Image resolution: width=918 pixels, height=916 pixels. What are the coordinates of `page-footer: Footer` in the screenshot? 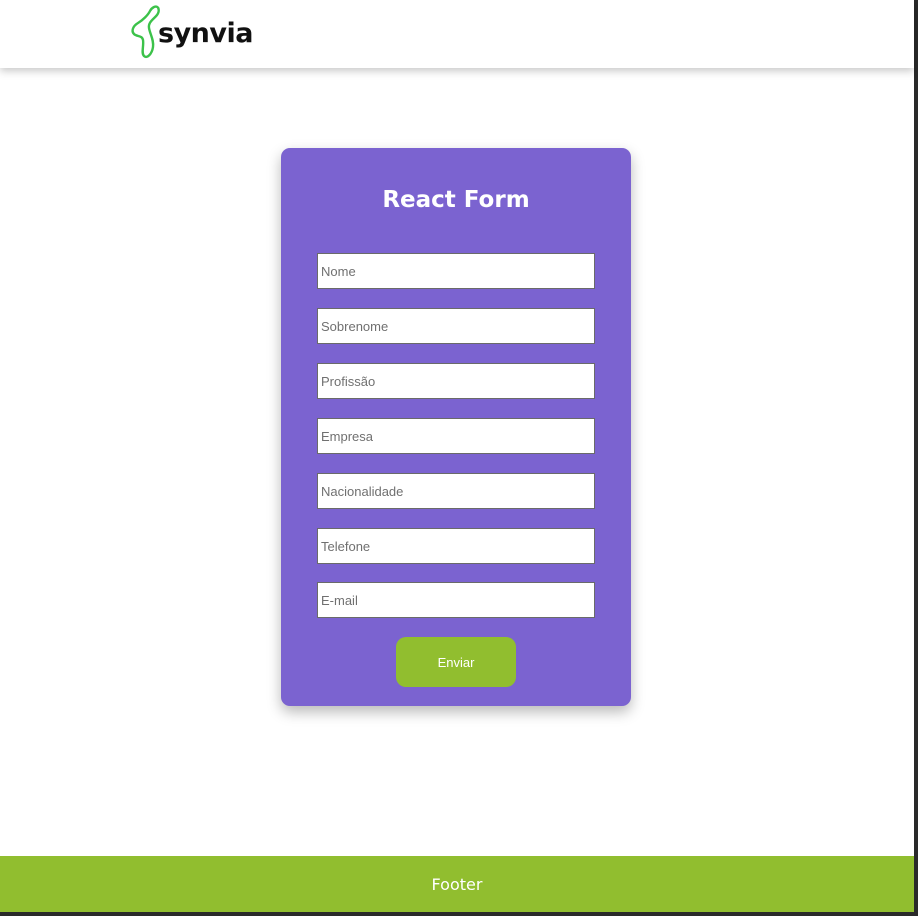 It's located at (457, 884).